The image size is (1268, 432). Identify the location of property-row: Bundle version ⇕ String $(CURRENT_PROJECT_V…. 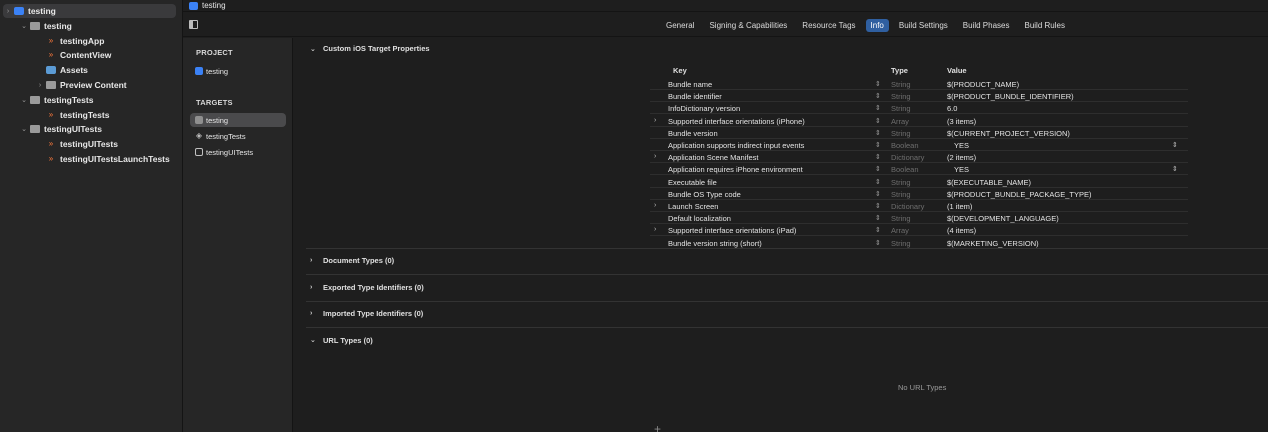
(919, 133).